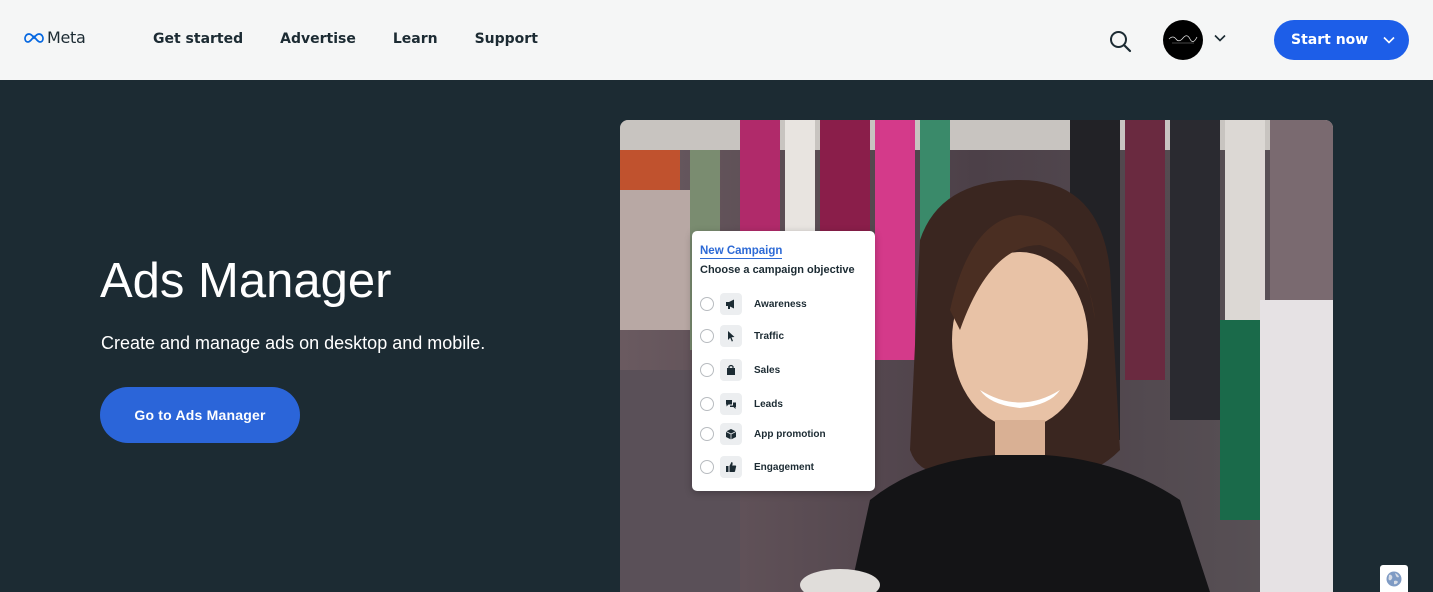  What do you see at coordinates (777, 270) in the screenshot?
I see `card-subtitle: Choose a campaign objective` at bounding box center [777, 270].